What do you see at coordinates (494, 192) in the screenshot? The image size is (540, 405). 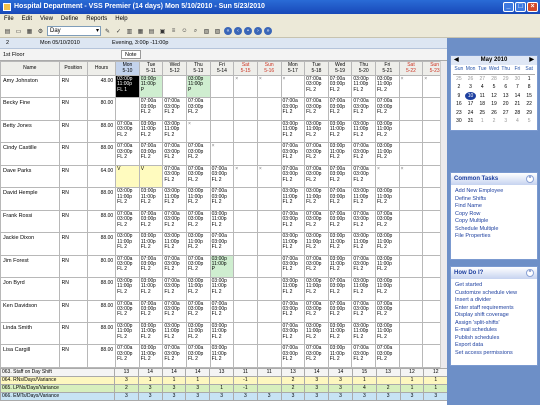 I see `task-link: Add New Employee` at bounding box center [494, 192].